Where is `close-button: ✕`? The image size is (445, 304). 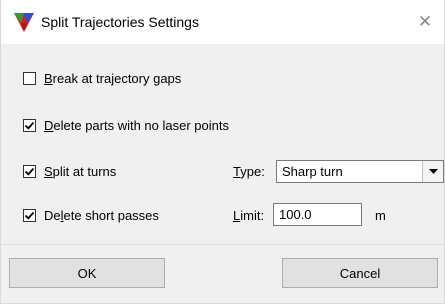
close-button: ✕ is located at coordinates (425, 22).